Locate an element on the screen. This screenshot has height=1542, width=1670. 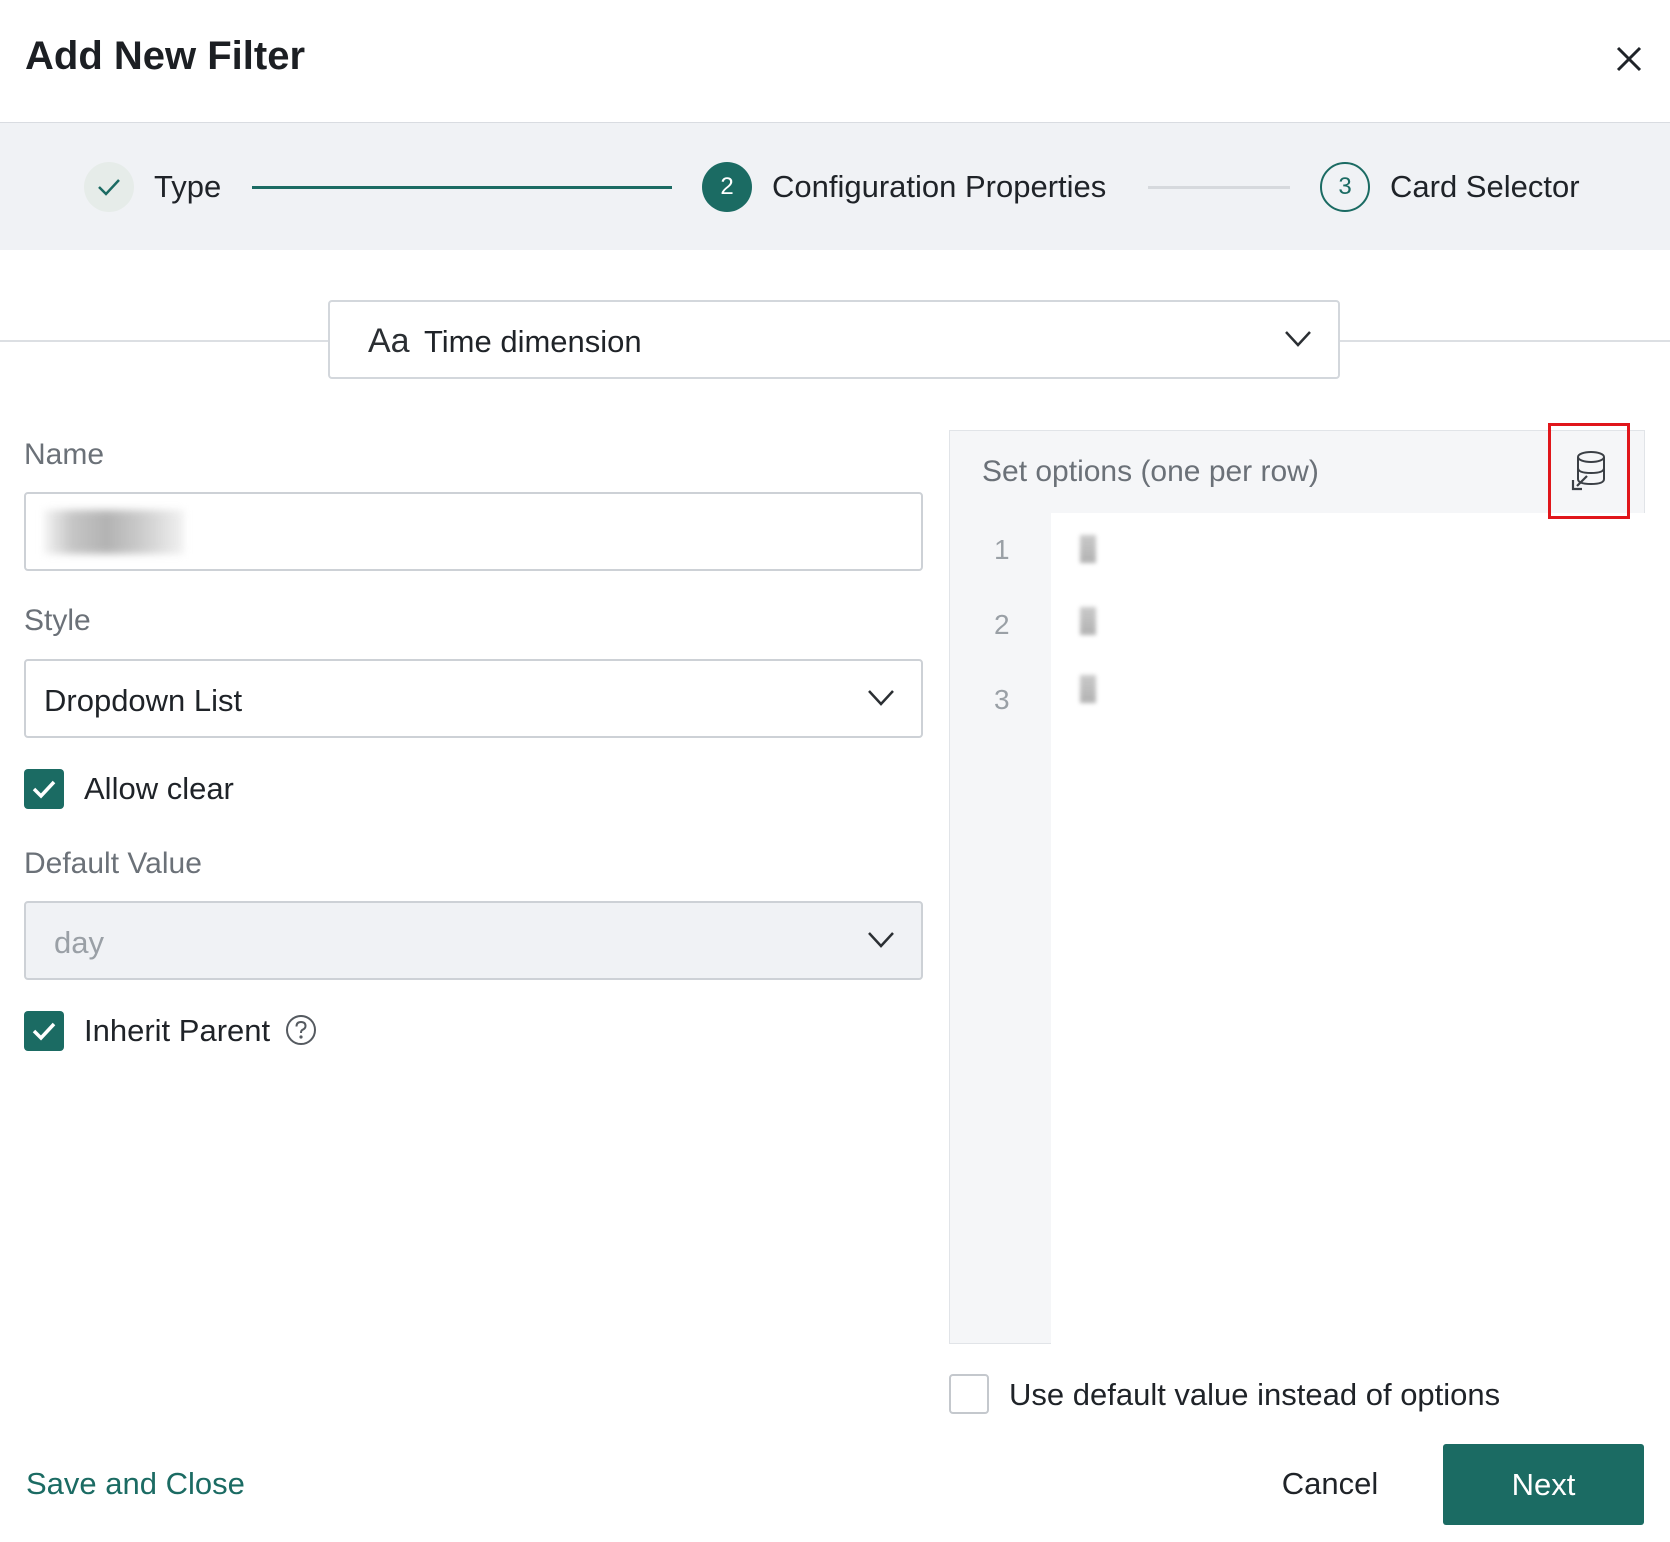
line-number: 3 is located at coordinates (1002, 699).